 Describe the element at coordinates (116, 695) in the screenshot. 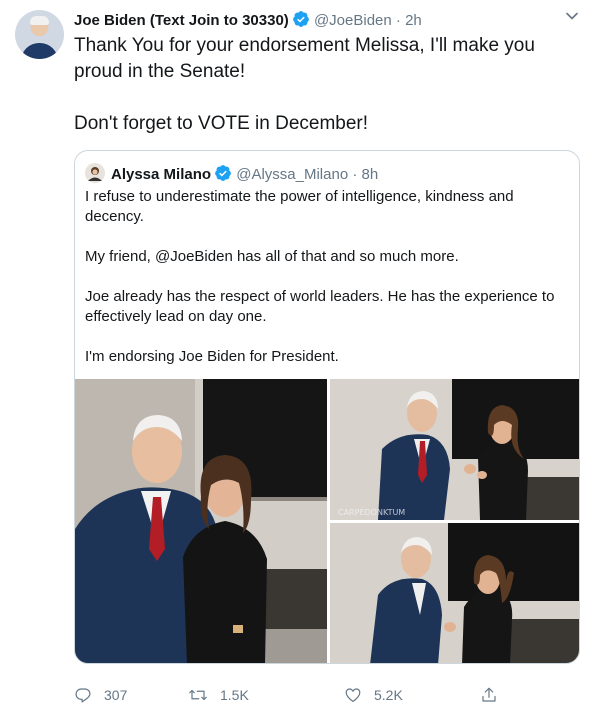

I see `reply-count: 307` at that location.